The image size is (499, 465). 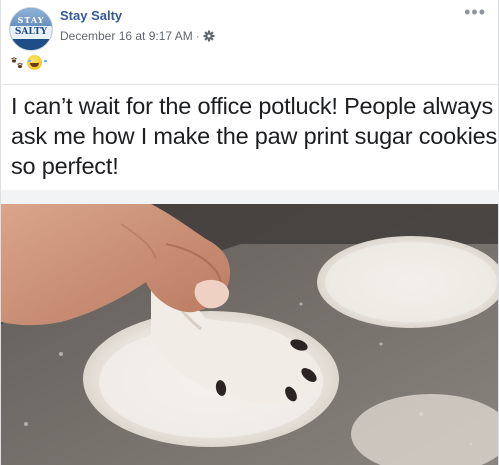 I want to click on post-timestamp-link: December 16 at 9:17 AM, so click(x=126, y=36).